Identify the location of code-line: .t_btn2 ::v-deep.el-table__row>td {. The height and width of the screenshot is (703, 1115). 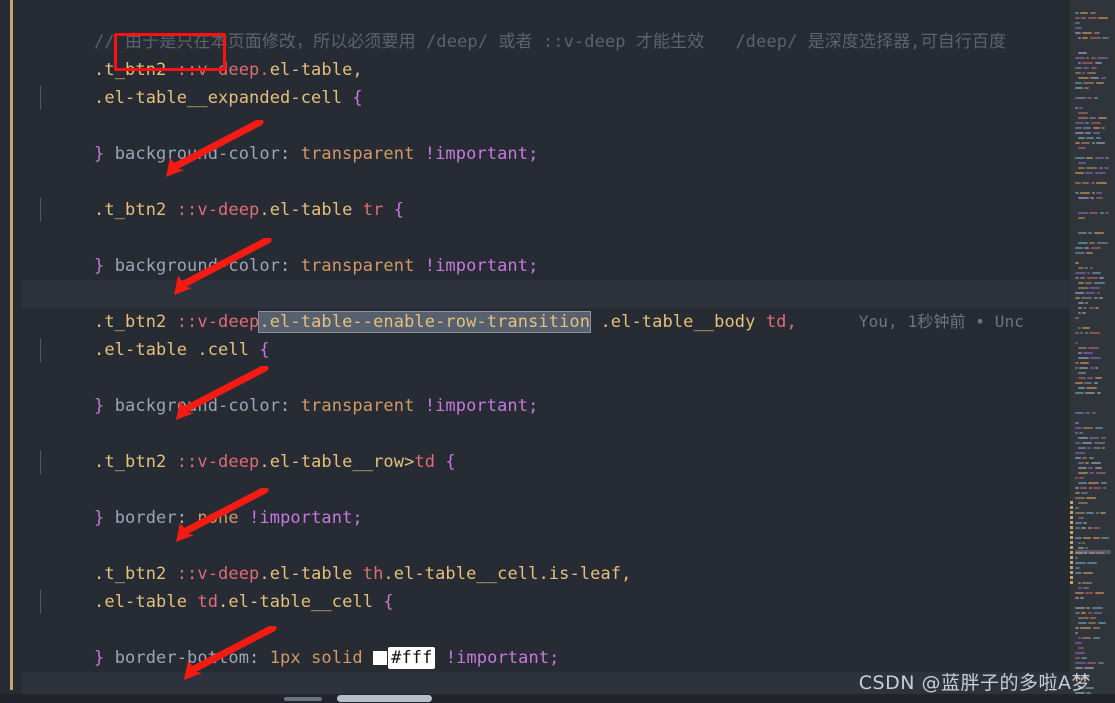
(546, 446).